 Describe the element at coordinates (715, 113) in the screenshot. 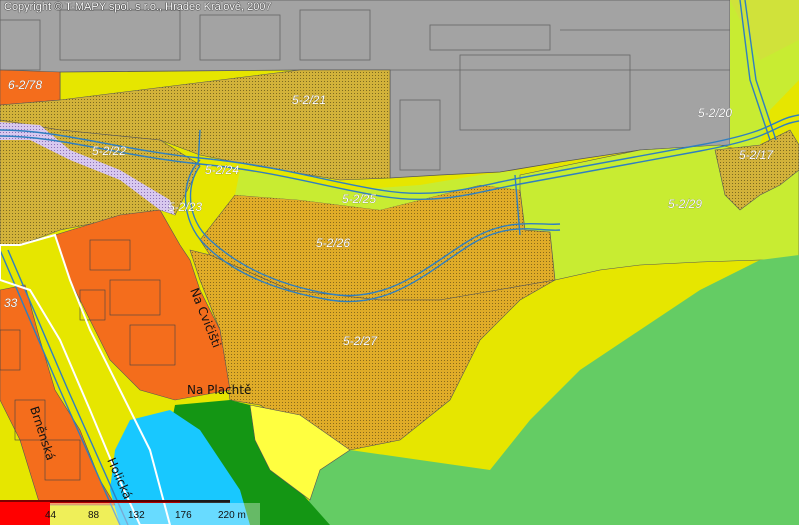

I see `label-parcel-5-2-20: 5-2/20` at that location.